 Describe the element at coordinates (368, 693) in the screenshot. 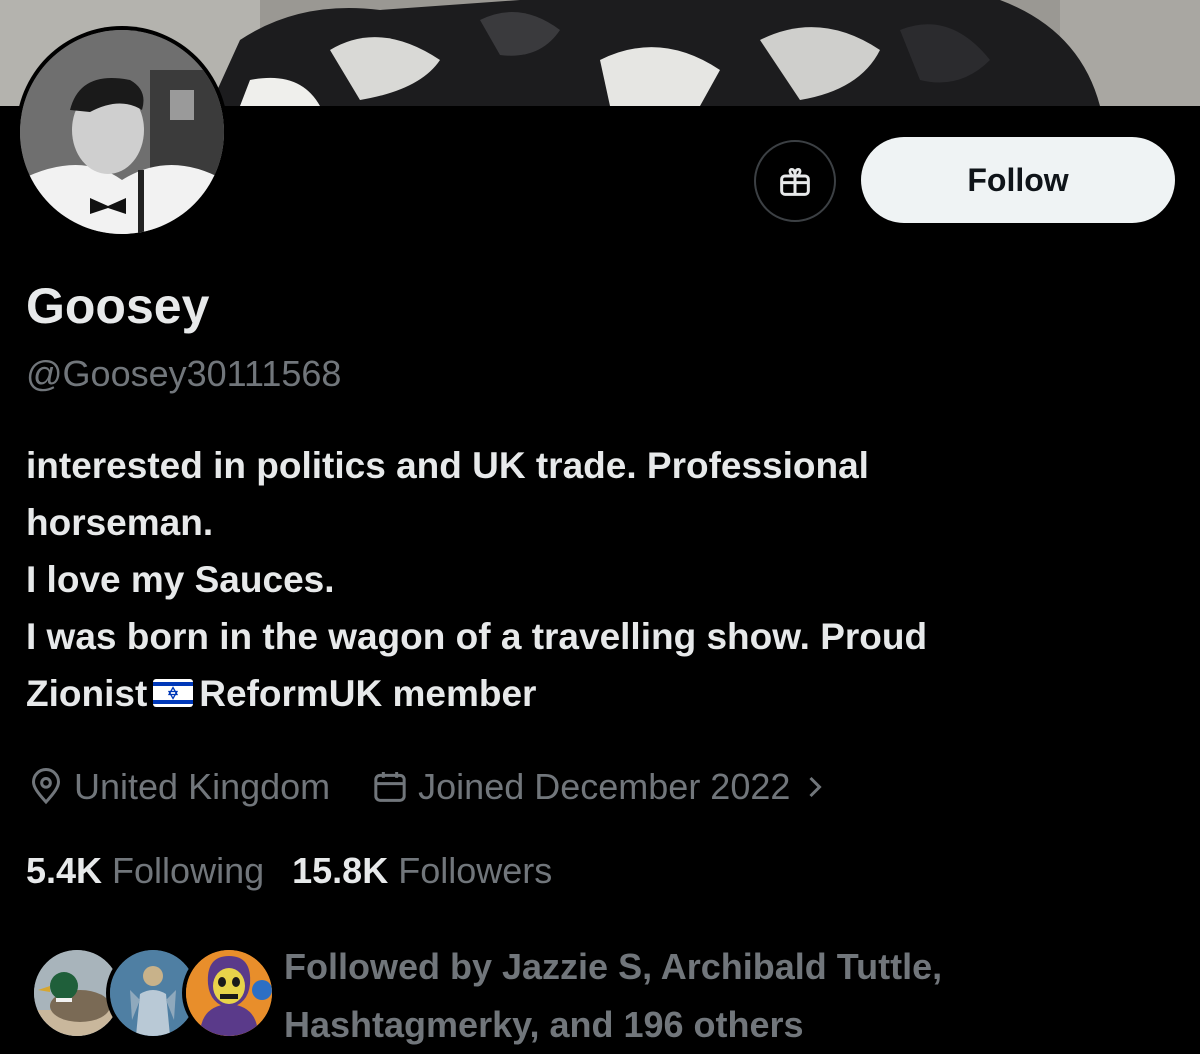

I see `bio-text: ReformUK member` at that location.